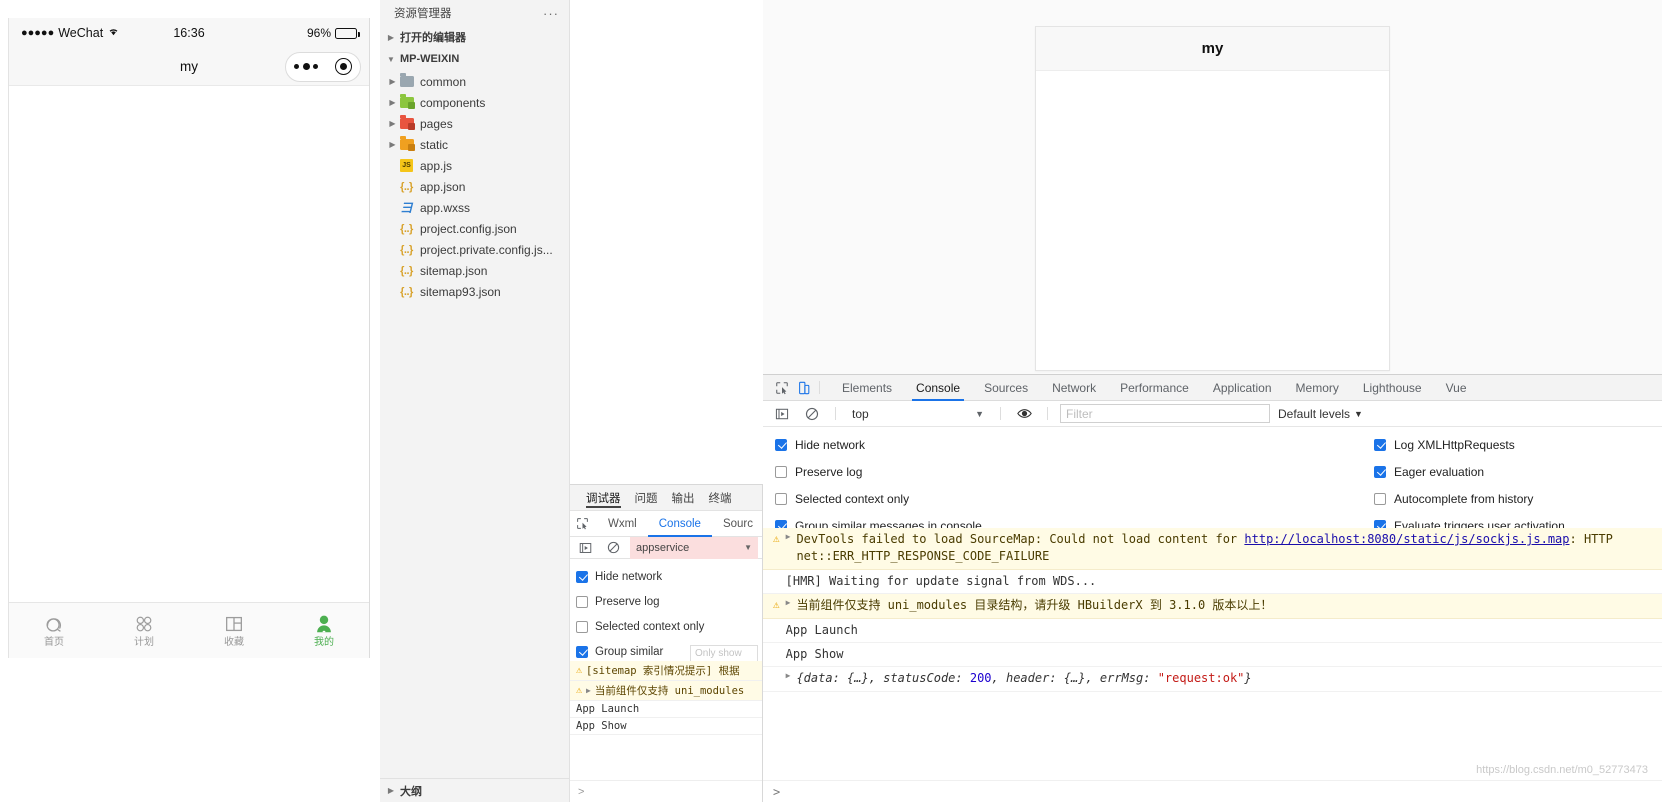 The height and width of the screenshot is (802, 1662). What do you see at coordinates (474, 270) in the screenshot?
I see `tree-node-sitemap-json: {..} sitemap.json` at bounding box center [474, 270].